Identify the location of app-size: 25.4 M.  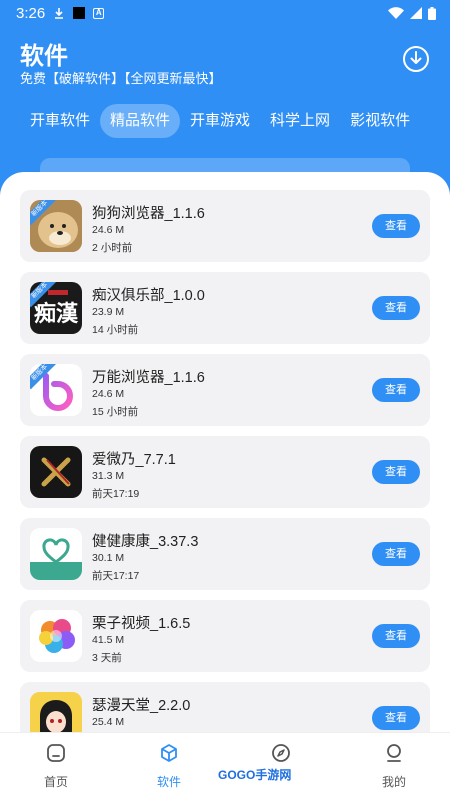
(108, 722).